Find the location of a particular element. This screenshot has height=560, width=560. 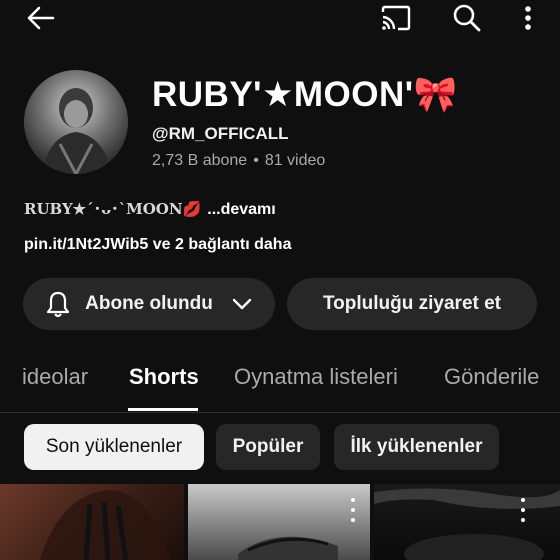

channel-description: RUBY★´･ᴗ･`MOON💋 ...devamı is located at coordinates (150, 208).